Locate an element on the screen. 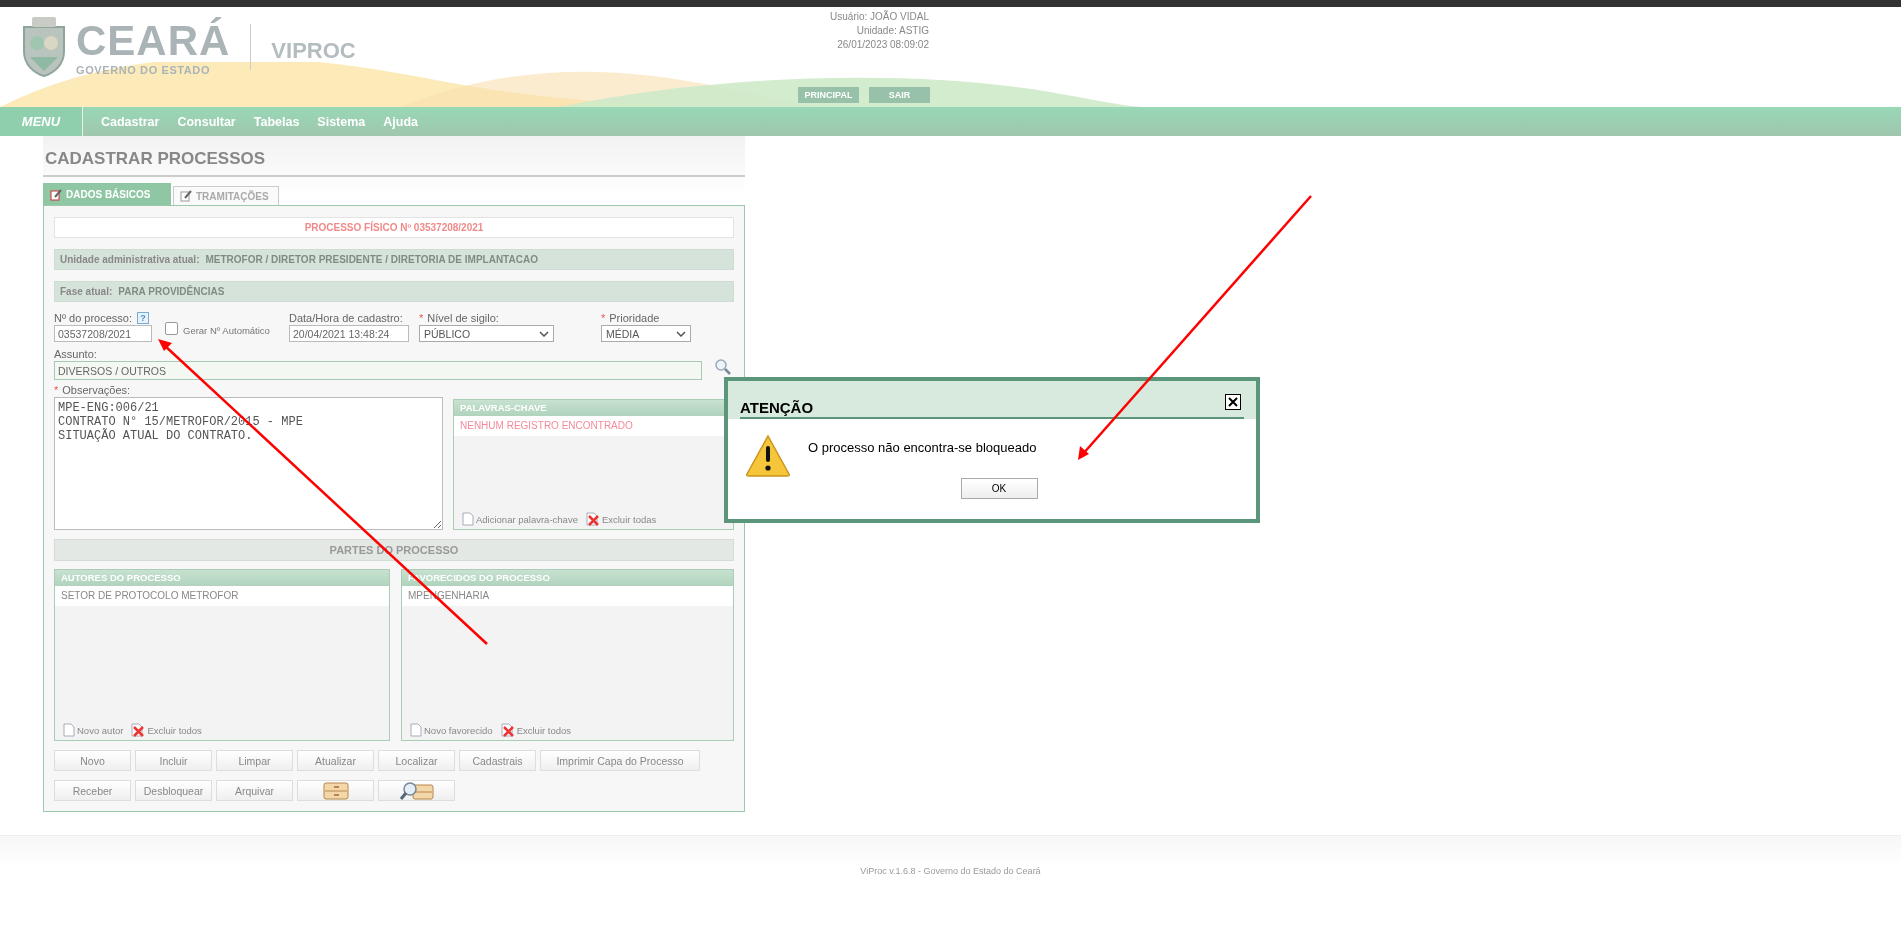 Image resolution: width=1901 pixels, height=941 pixels. form-button: Cadastrais is located at coordinates (497, 760).